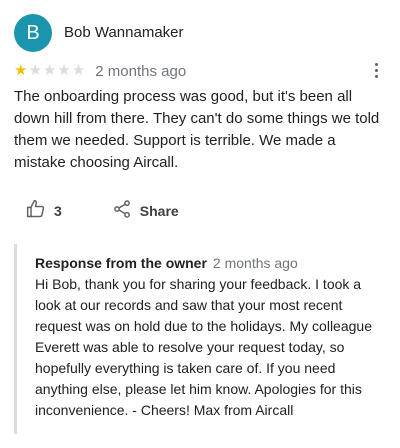 The height and width of the screenshot is (448, 400). Describe the element at coordinates (255, 263) in the screenshot. I see `owner-response-date: 2 months ago` at that location.